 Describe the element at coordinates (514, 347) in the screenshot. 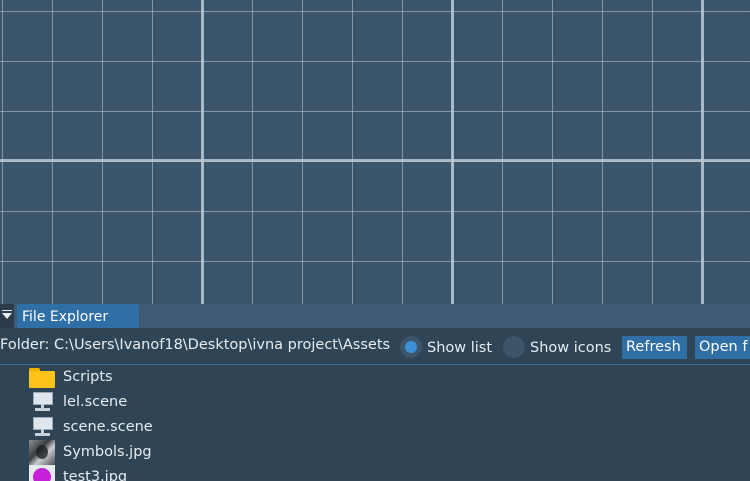

I see `show-icons-radio` at that location.